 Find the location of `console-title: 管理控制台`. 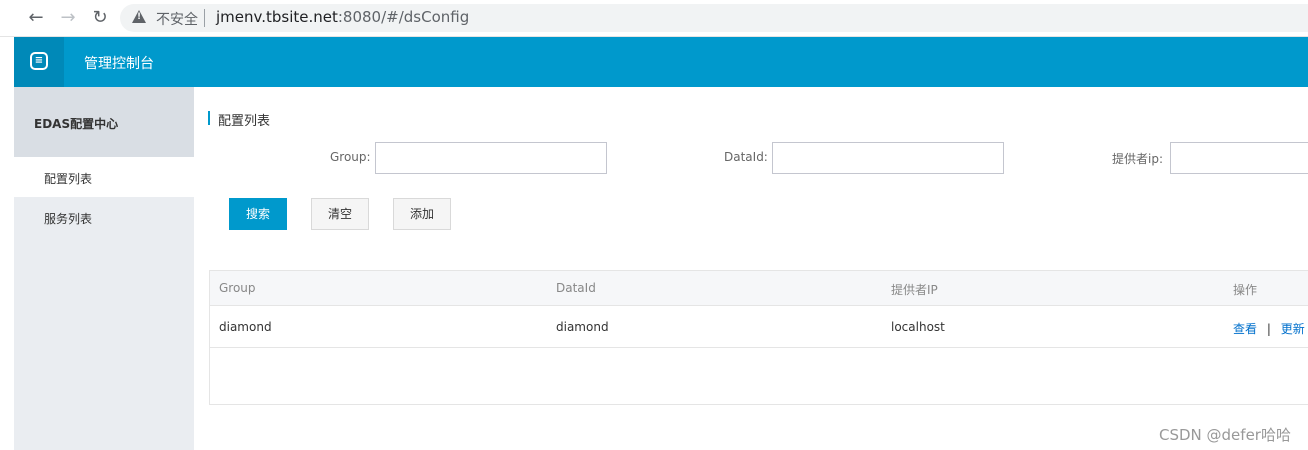

console-title: 管理控制台 is located at coordinates (119, 63).